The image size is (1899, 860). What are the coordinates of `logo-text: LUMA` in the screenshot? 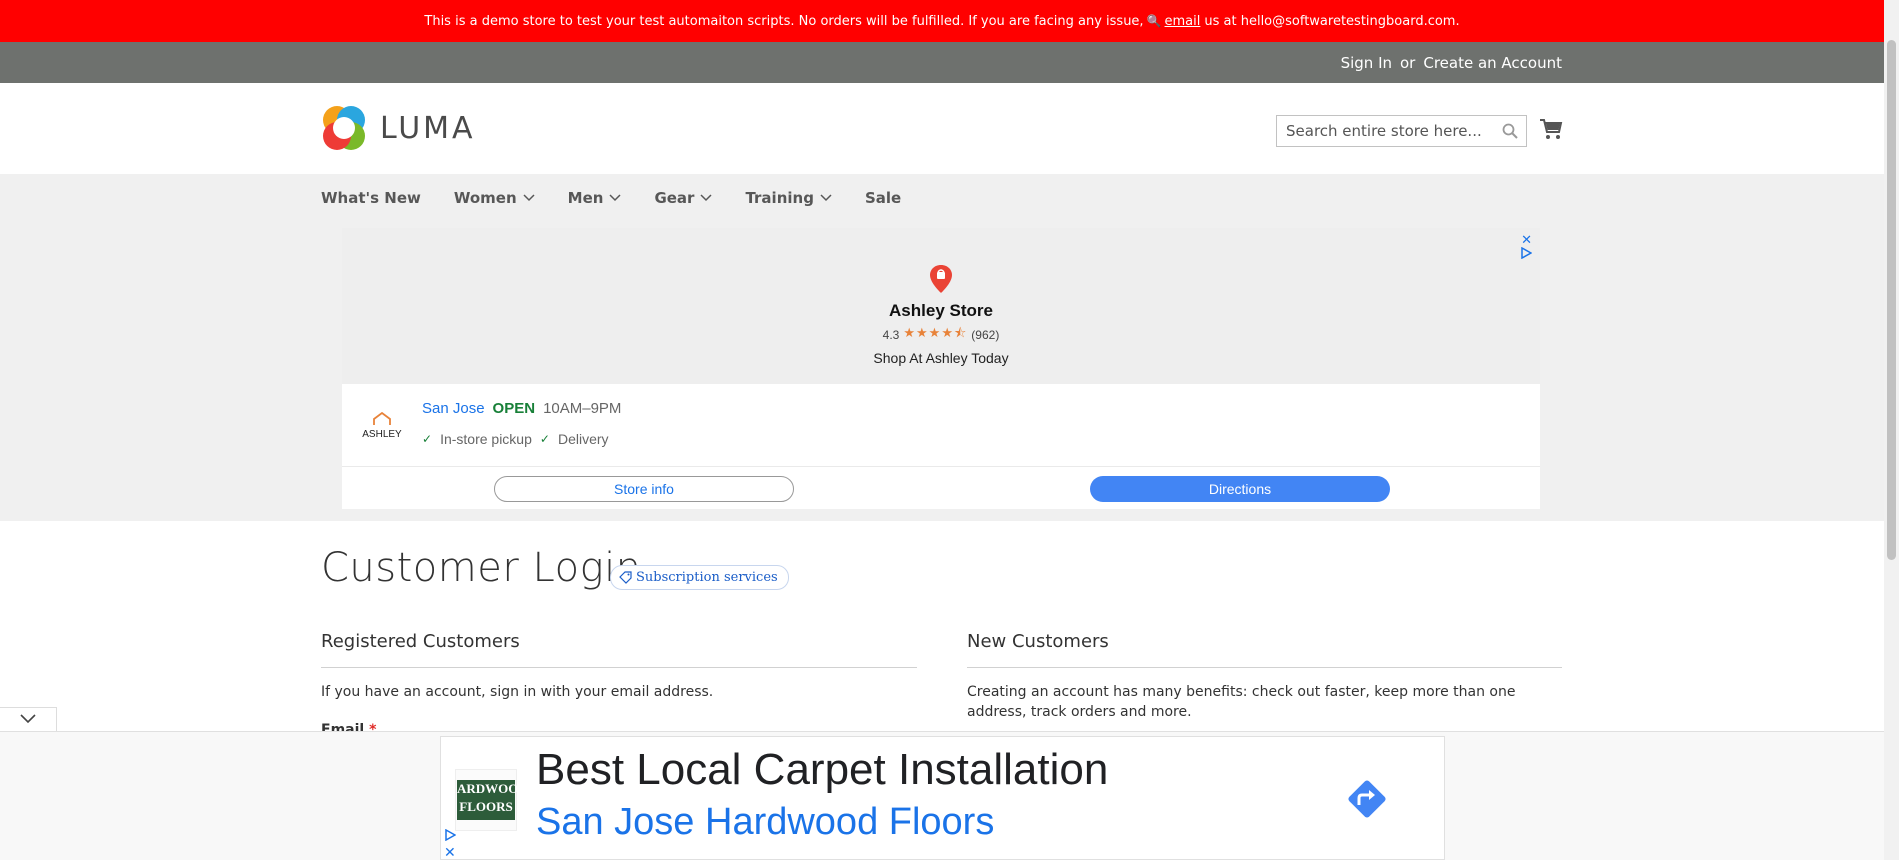 It's located at (428, 128).